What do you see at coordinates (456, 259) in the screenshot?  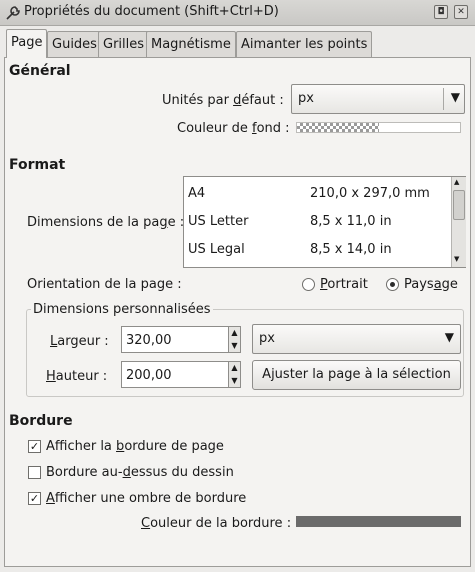 I see `scroll-down-icon: ▼` at bounding box center [456, 259].